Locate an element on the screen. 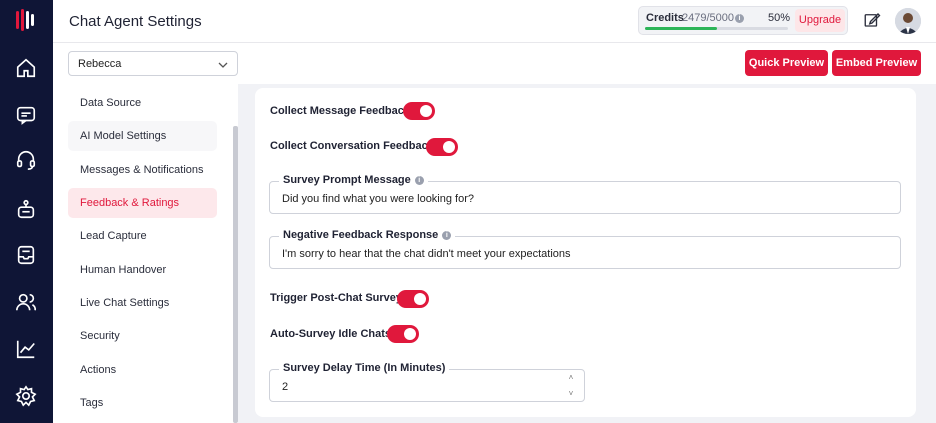  app-sidebar is located at coordinates (26, 211).